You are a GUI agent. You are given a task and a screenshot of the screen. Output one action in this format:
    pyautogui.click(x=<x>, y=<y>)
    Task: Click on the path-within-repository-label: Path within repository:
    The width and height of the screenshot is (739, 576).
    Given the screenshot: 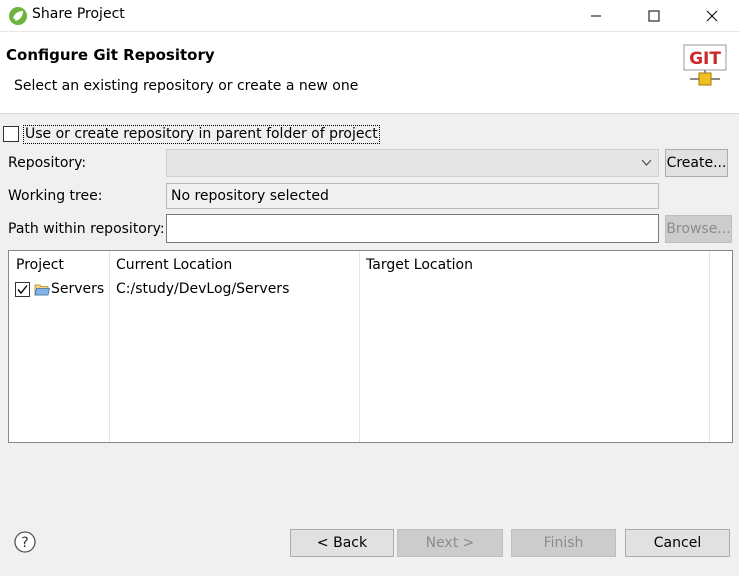 What is the action you would take?
    pyautogui.click(x=86, y=229)
    